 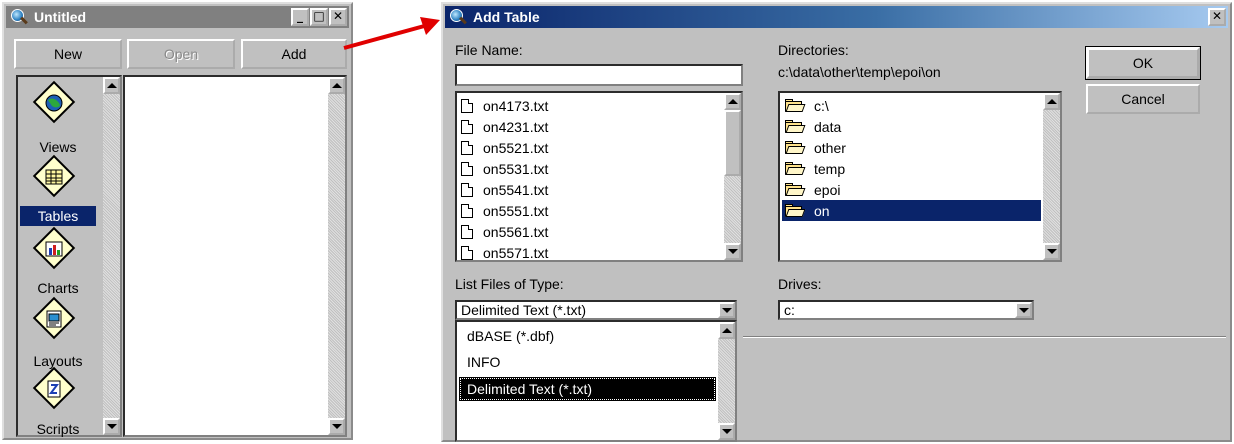 I want to click on file-type-value: Delimited Text (*.txt), so click(x=523, y=310).